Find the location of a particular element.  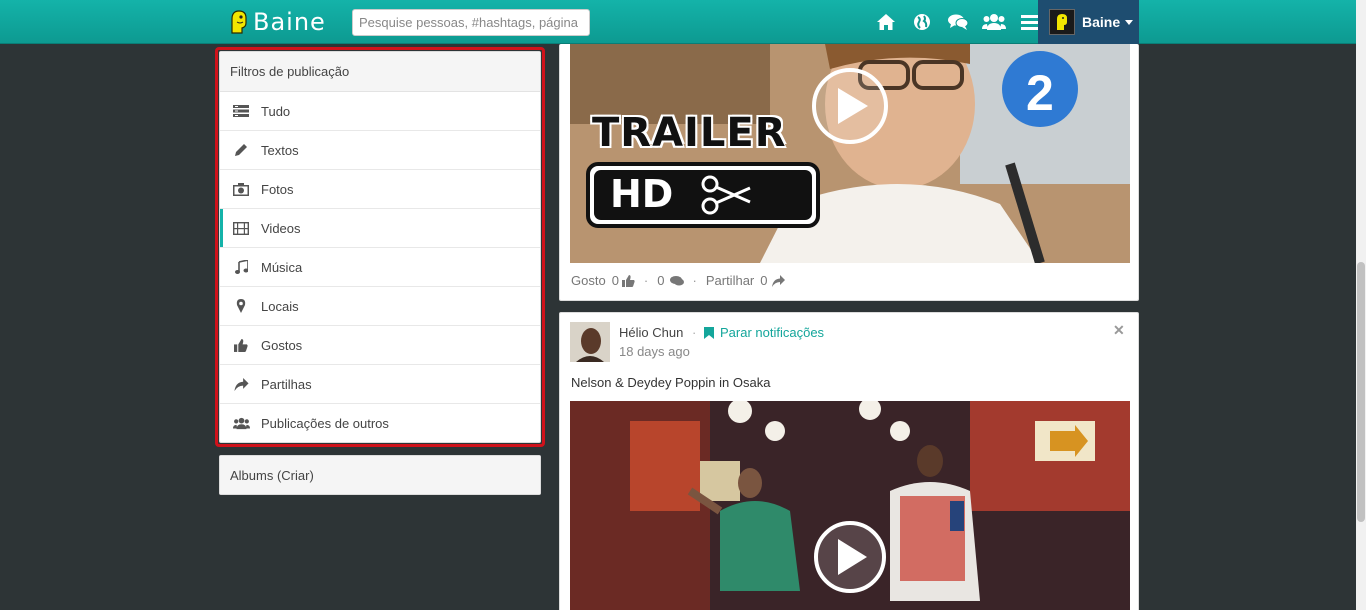

post-actions: Gosto 0 · 0 · Partilhar 0 is located at coordinates (678, 280).